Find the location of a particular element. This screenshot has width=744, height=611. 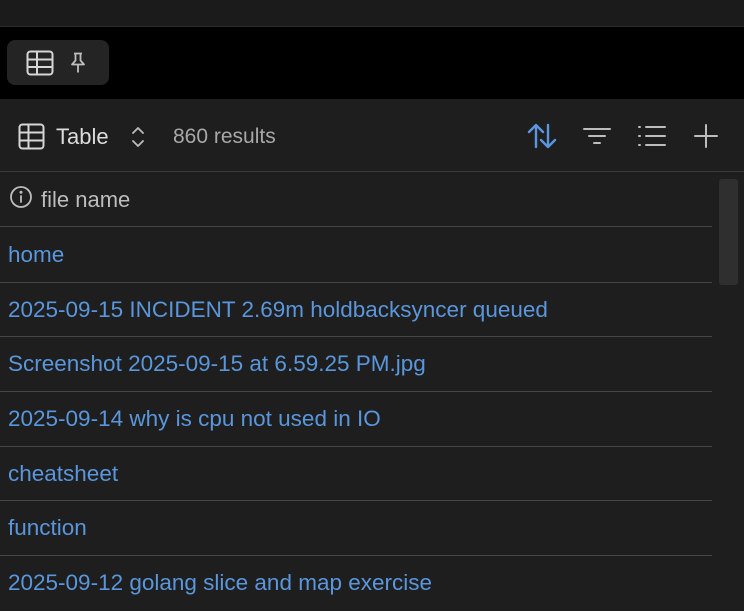

tab-bar is located at coordinates (372, 63).